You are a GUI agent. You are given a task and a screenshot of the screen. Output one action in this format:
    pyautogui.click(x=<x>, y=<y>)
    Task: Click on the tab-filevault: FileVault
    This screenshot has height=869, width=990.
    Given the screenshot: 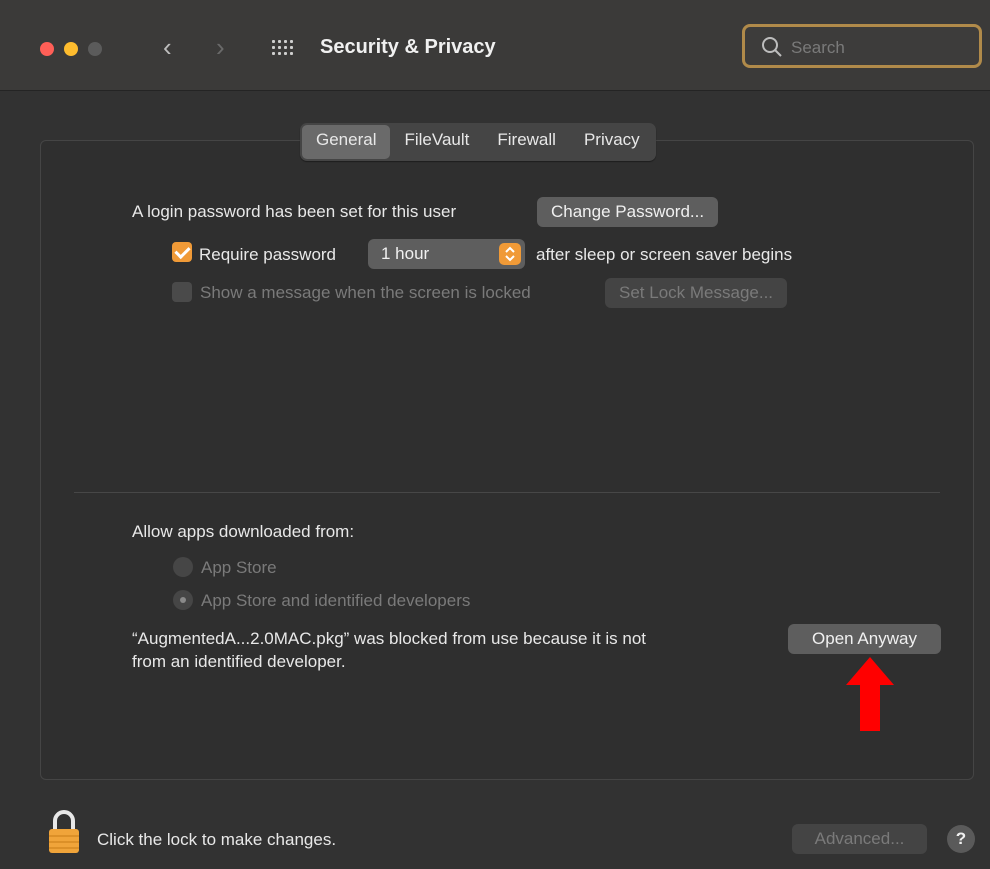 What is the action you would take?
    pyautogui.click(x=436, y=142)
    